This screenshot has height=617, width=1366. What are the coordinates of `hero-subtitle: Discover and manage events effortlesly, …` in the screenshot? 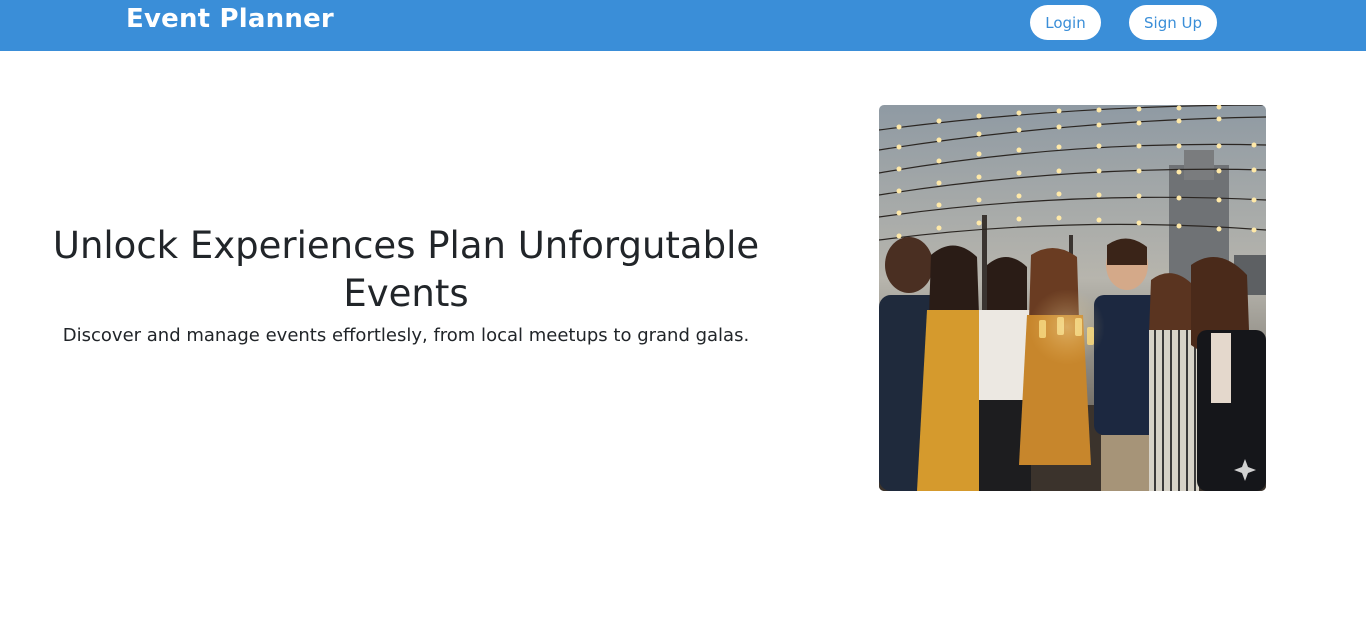 It's located at (406, 335).